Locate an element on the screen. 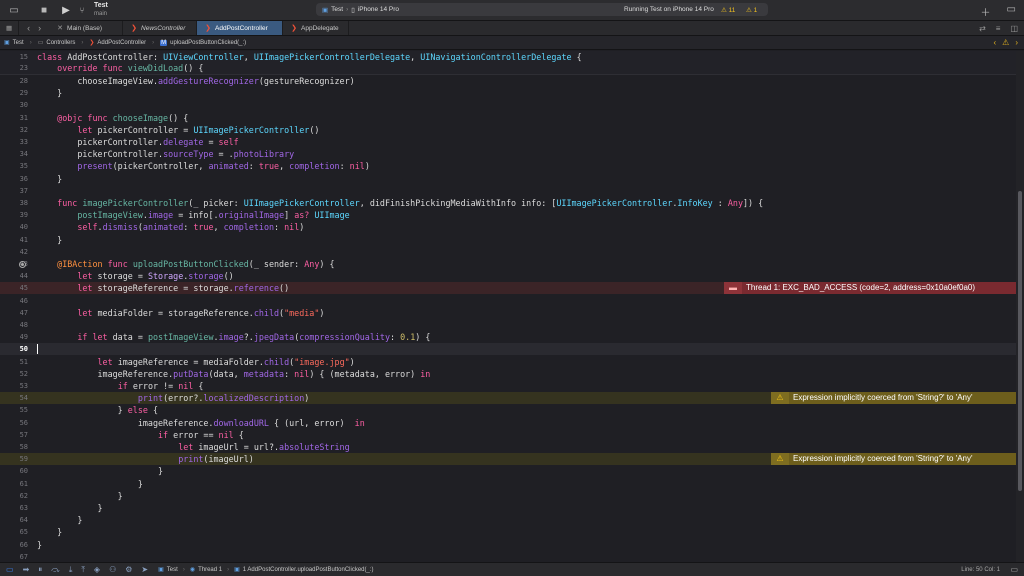 The image size is (1024, 576). code-line: 29 } is located at coordinates (508, 93).